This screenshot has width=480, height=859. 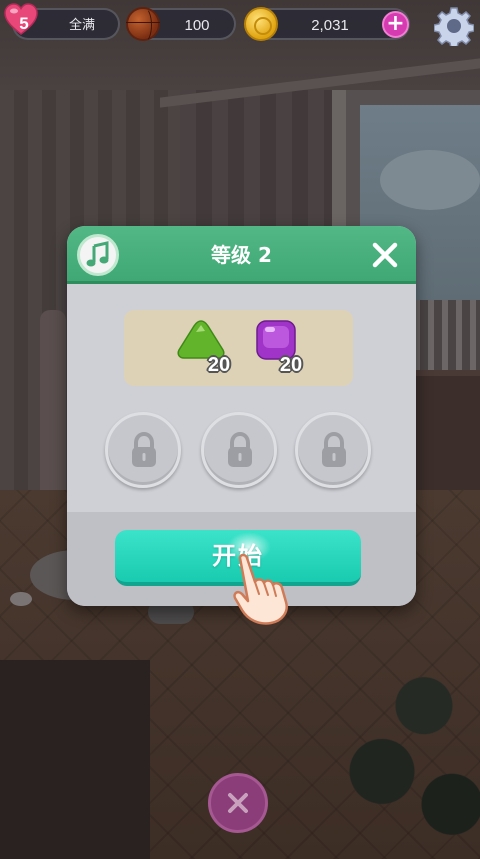 I want to click on lives-count: 5, so click(x=24, y=23).